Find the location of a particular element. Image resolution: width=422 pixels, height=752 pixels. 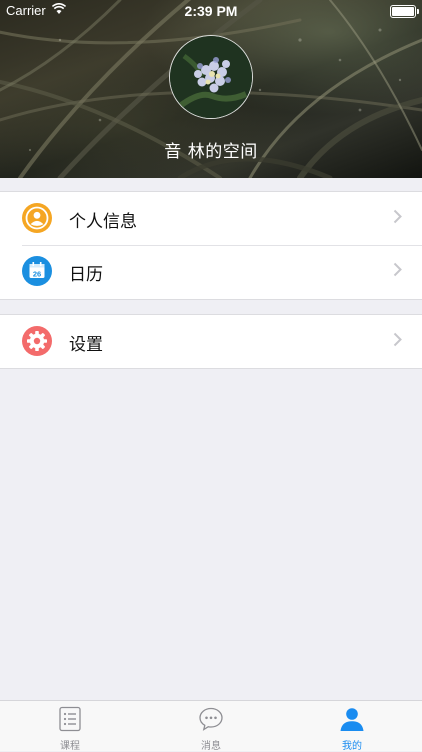

clock-time: 2:39 PM is located at coordinates (211, 11).